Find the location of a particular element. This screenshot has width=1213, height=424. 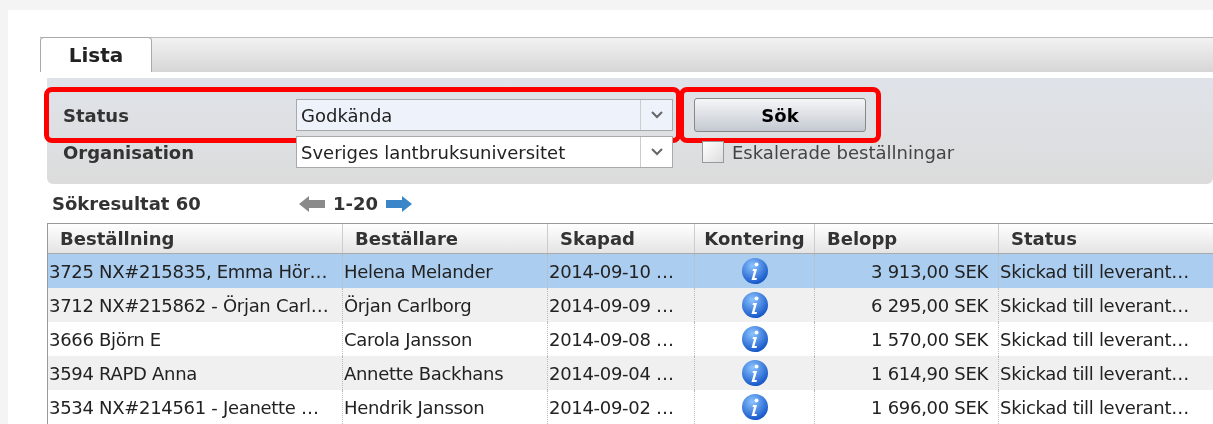

table-cell-text: 1 696,00 SEK is located at coordinates (929, 407).